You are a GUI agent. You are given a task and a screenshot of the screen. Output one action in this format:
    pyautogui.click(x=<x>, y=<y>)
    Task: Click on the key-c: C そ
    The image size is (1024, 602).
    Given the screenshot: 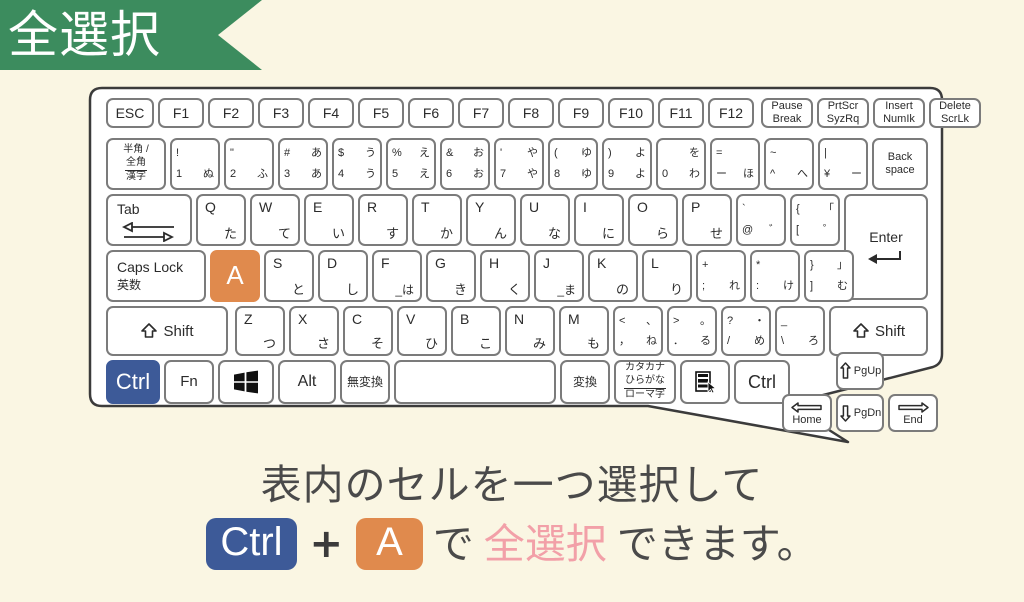 What is the action you would take?
    pyautogui.click(x=368, y=331)
    